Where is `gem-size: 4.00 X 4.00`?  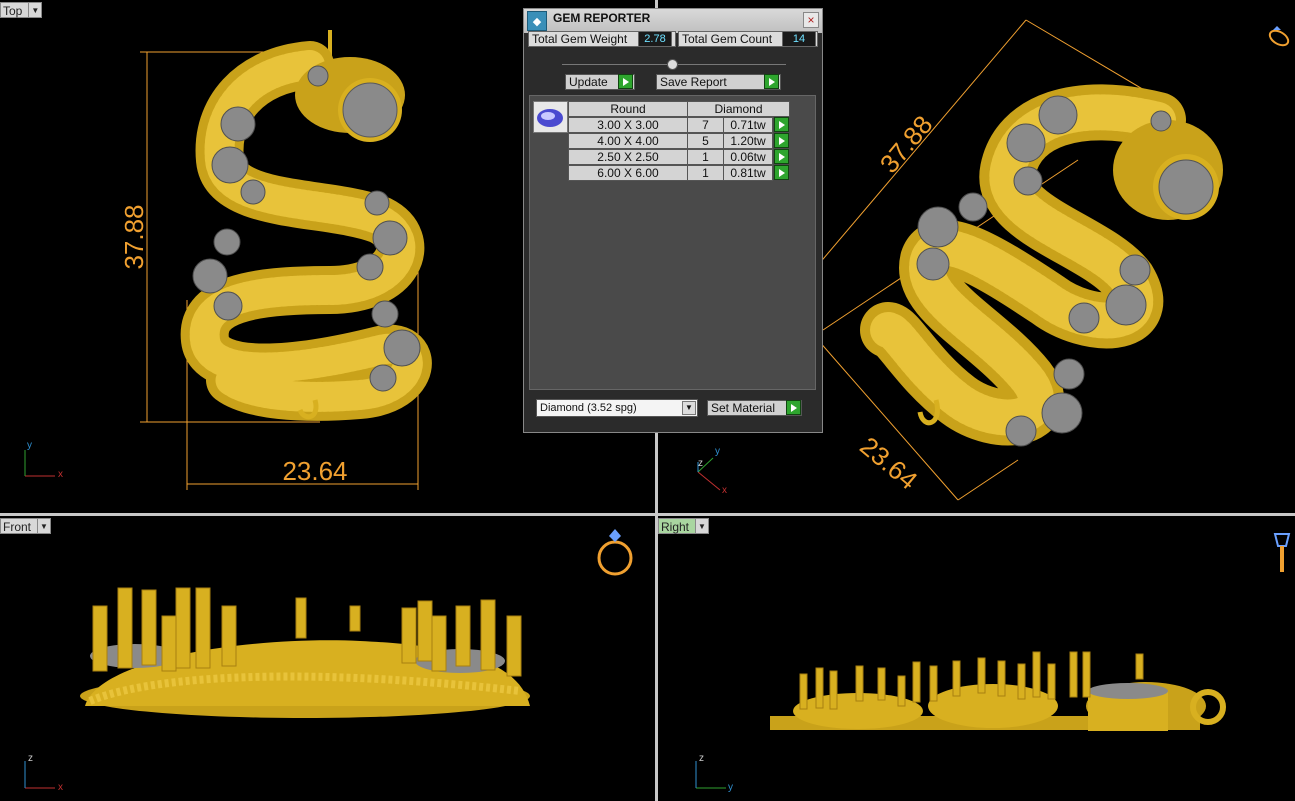
gem-size: 4.00 X 4.00 is located at coordinates (628, 141).